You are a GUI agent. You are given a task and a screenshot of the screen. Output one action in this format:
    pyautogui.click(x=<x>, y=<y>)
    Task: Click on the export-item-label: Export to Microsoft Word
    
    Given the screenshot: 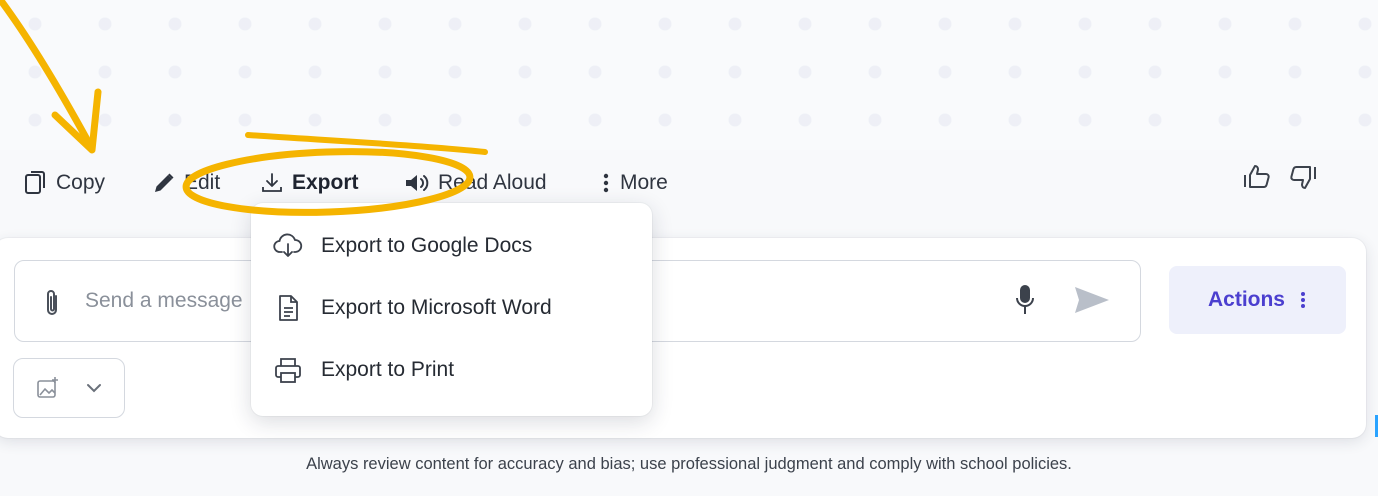 What is the action you would take?
    pyautogui.click(x=436, y=307)
    